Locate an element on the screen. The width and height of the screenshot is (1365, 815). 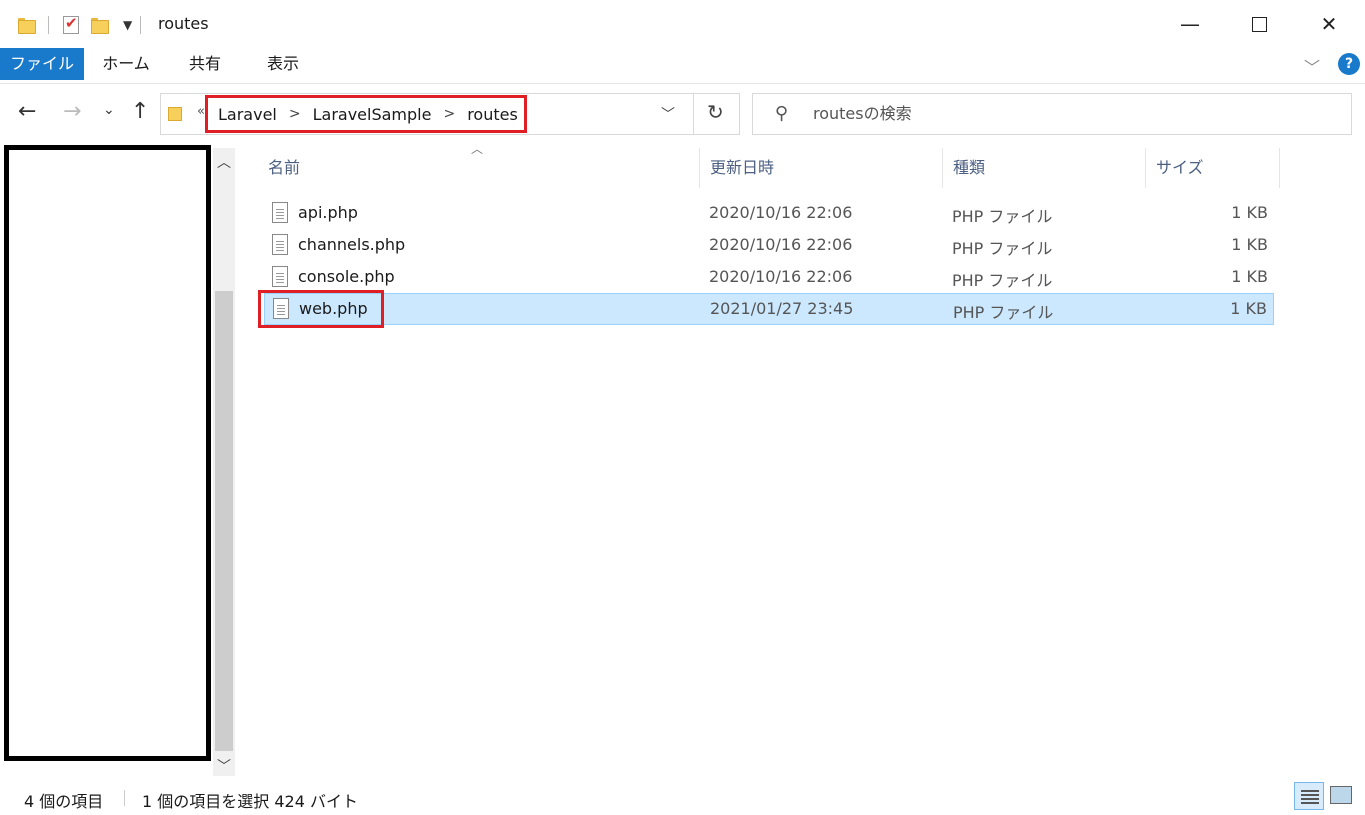
file-name: channels.php is located at coordinates (352, 244).